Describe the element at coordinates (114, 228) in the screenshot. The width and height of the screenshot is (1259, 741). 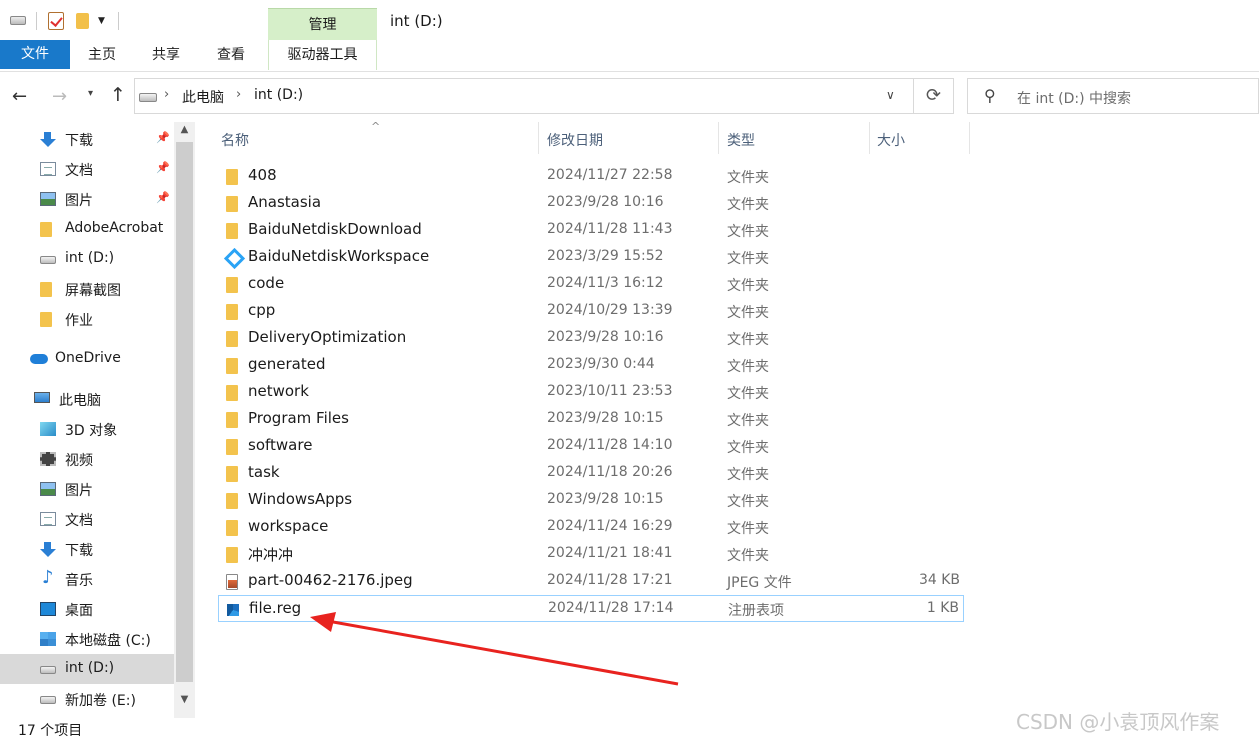
I see `nav-item-label: AdobeAcrobat` at that location.